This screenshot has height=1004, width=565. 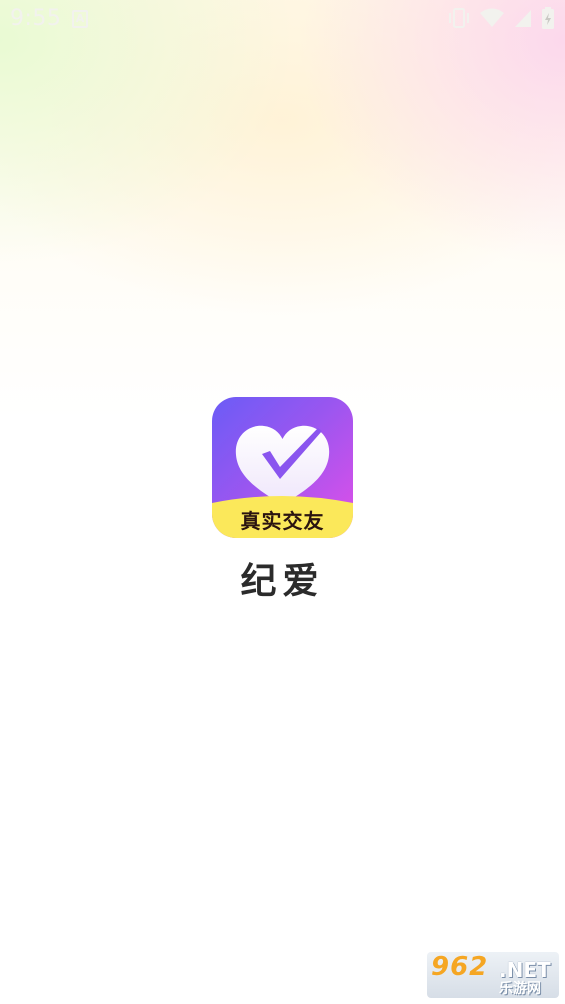 I want to click on vibrate-icon, so click(x=459, y=18).